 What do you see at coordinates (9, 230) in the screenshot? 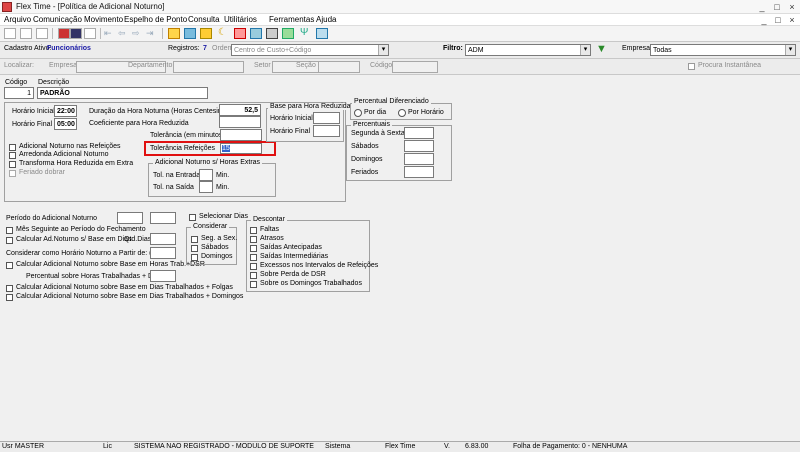
I see `mes-seguinte-checkbox` at bounding box center [9, 230].